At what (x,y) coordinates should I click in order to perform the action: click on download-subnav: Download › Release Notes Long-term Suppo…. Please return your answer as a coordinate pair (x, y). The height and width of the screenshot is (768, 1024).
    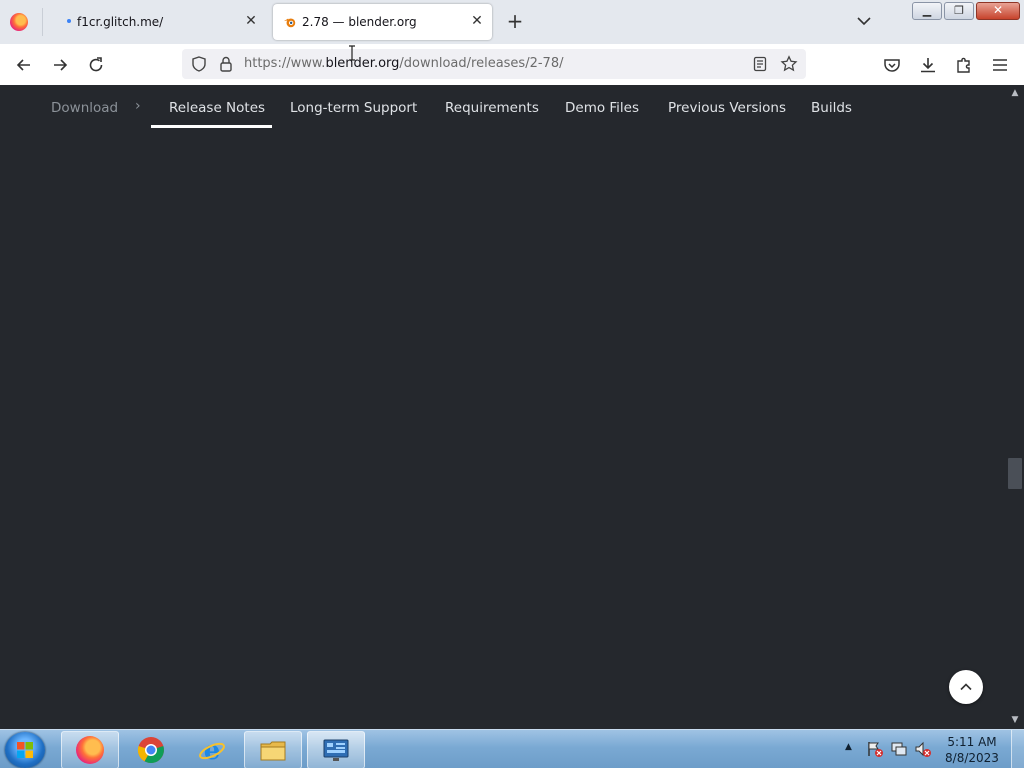
    Looking at the image, I should click on (503, 107).